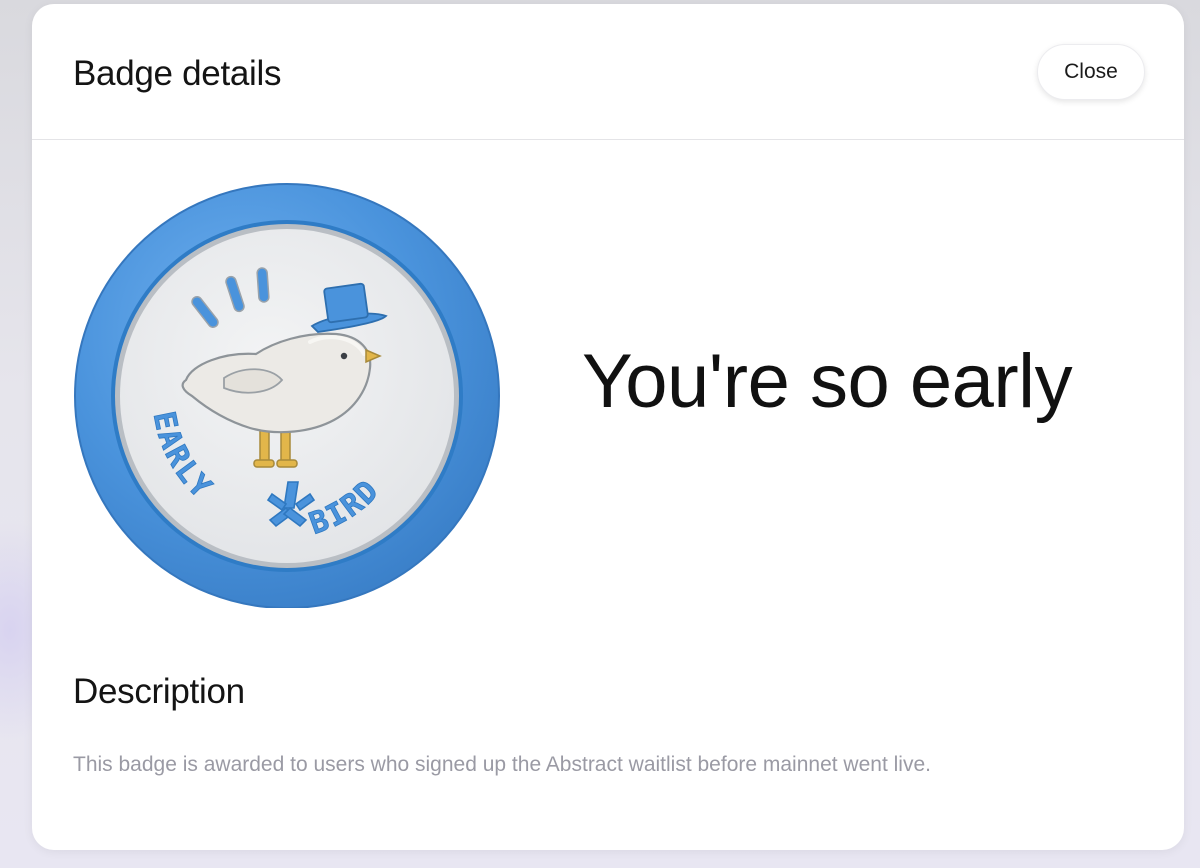 This screenshot has height=868, width=1200. I want to click on close-button: Close, so click(1091, 72).